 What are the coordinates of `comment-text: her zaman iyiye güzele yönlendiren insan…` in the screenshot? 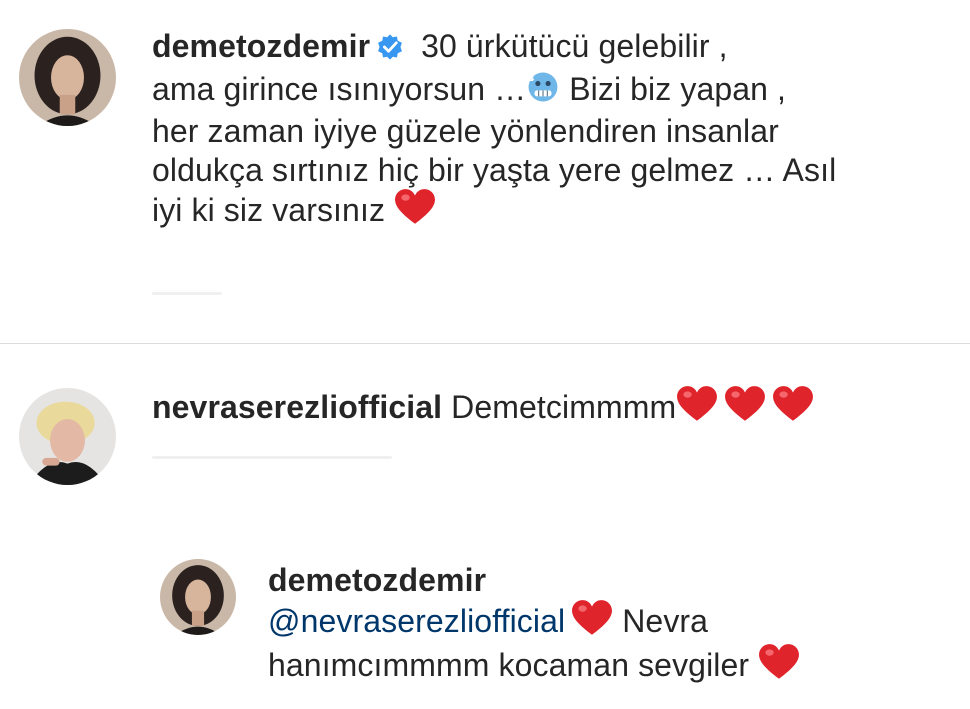 It's located at (465, 131).